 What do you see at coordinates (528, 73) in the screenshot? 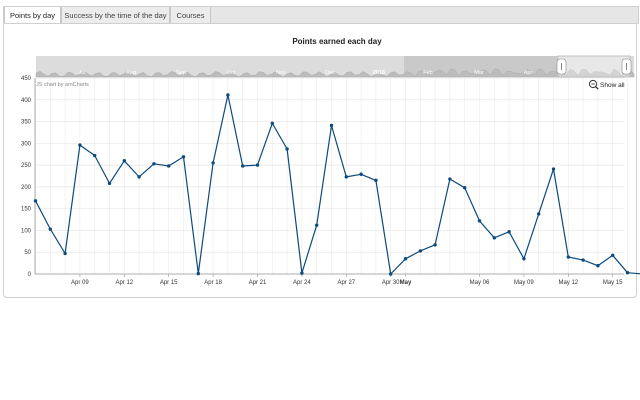
I see `navigator-label: Apr` at bounding box center [528, 73].